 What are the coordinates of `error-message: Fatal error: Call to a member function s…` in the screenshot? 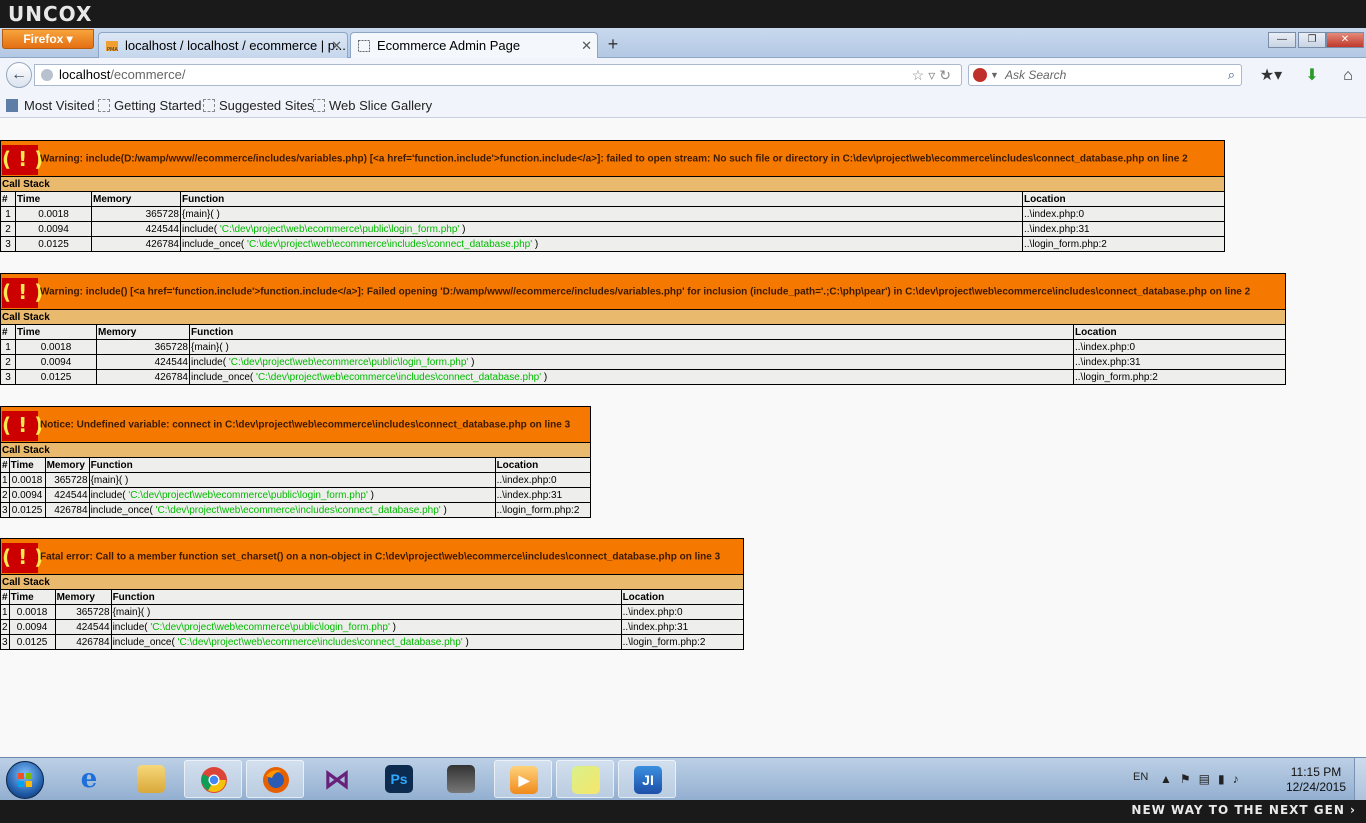 It's located at (380, 556).